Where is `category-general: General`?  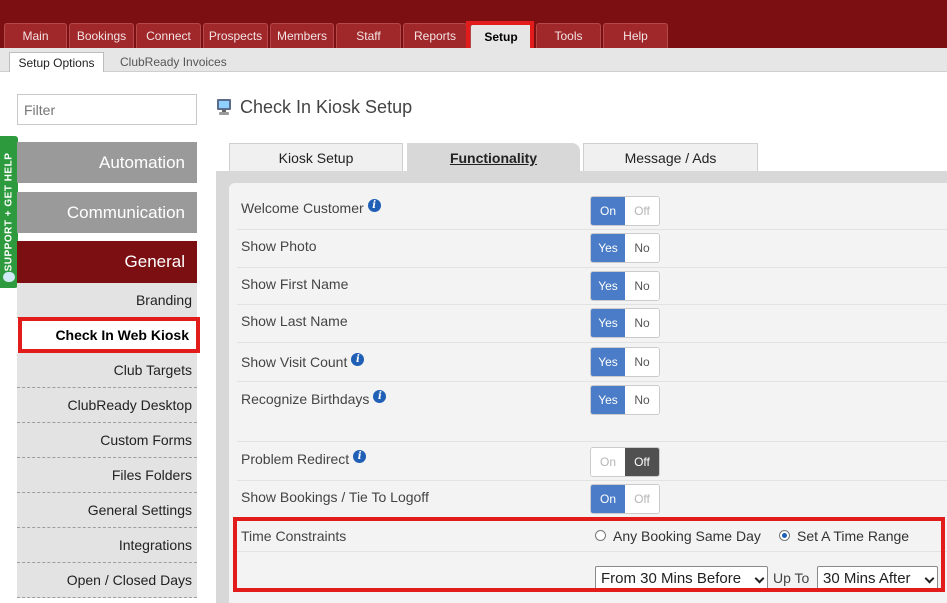
category-general: General is located at coordinates (107, 262).